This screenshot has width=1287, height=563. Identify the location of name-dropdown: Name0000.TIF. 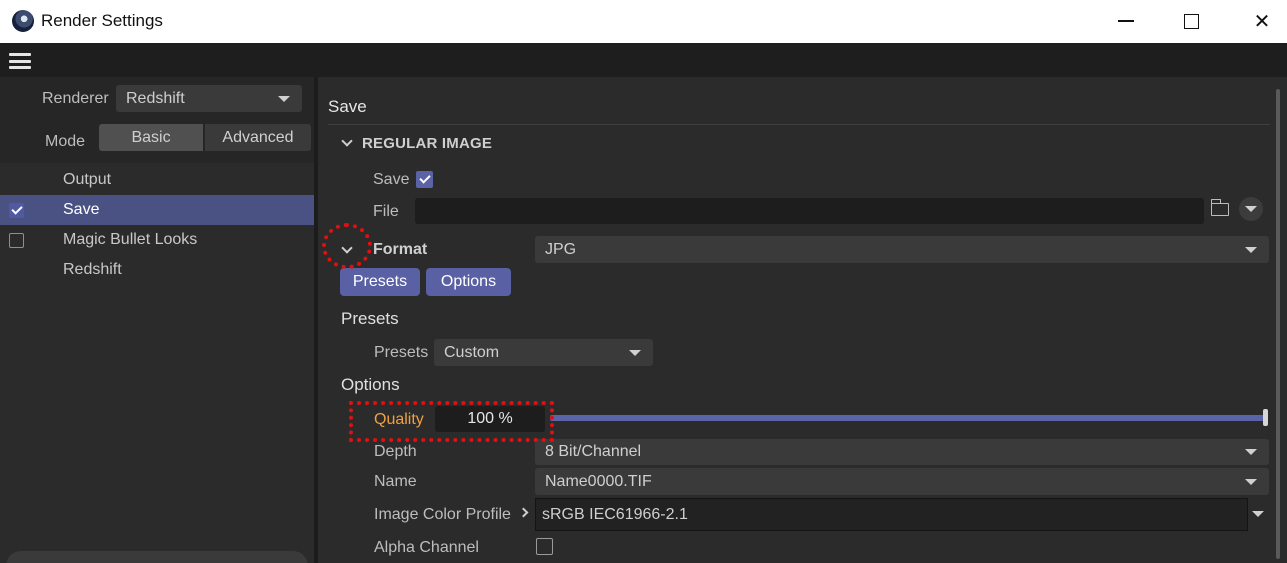
(902, 481).